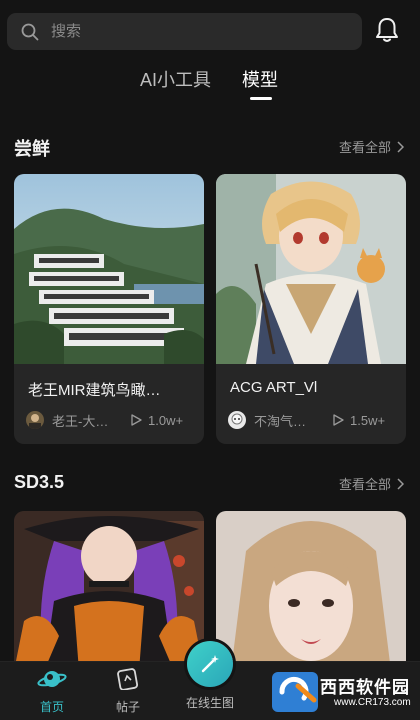 This screenshot has width=420, height=720. What do you see at coordinates (51, 707) in the screenshot?
I see `nav-label: 首页` at bounding box center [51, 707].